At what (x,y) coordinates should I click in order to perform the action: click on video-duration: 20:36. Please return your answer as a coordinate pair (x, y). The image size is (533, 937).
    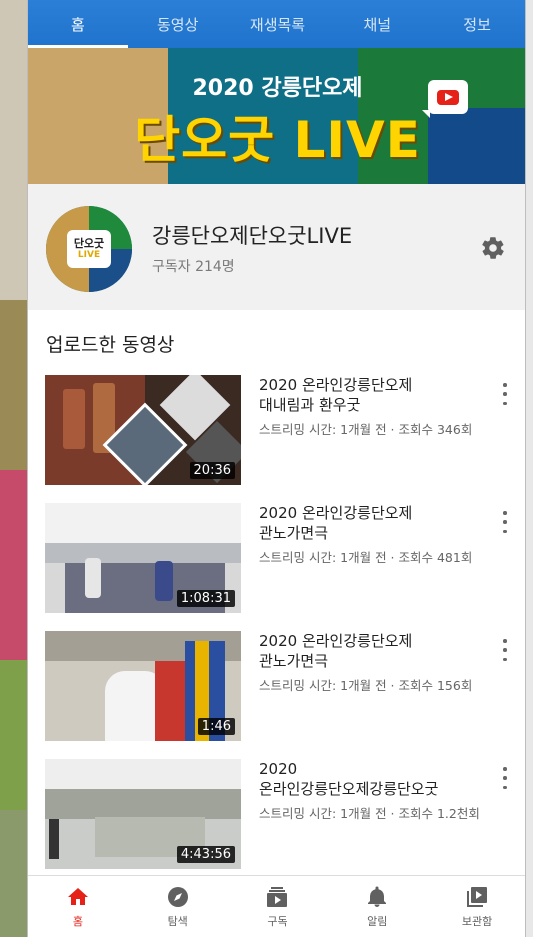
    Looking at the image, I should click on (212, 470).